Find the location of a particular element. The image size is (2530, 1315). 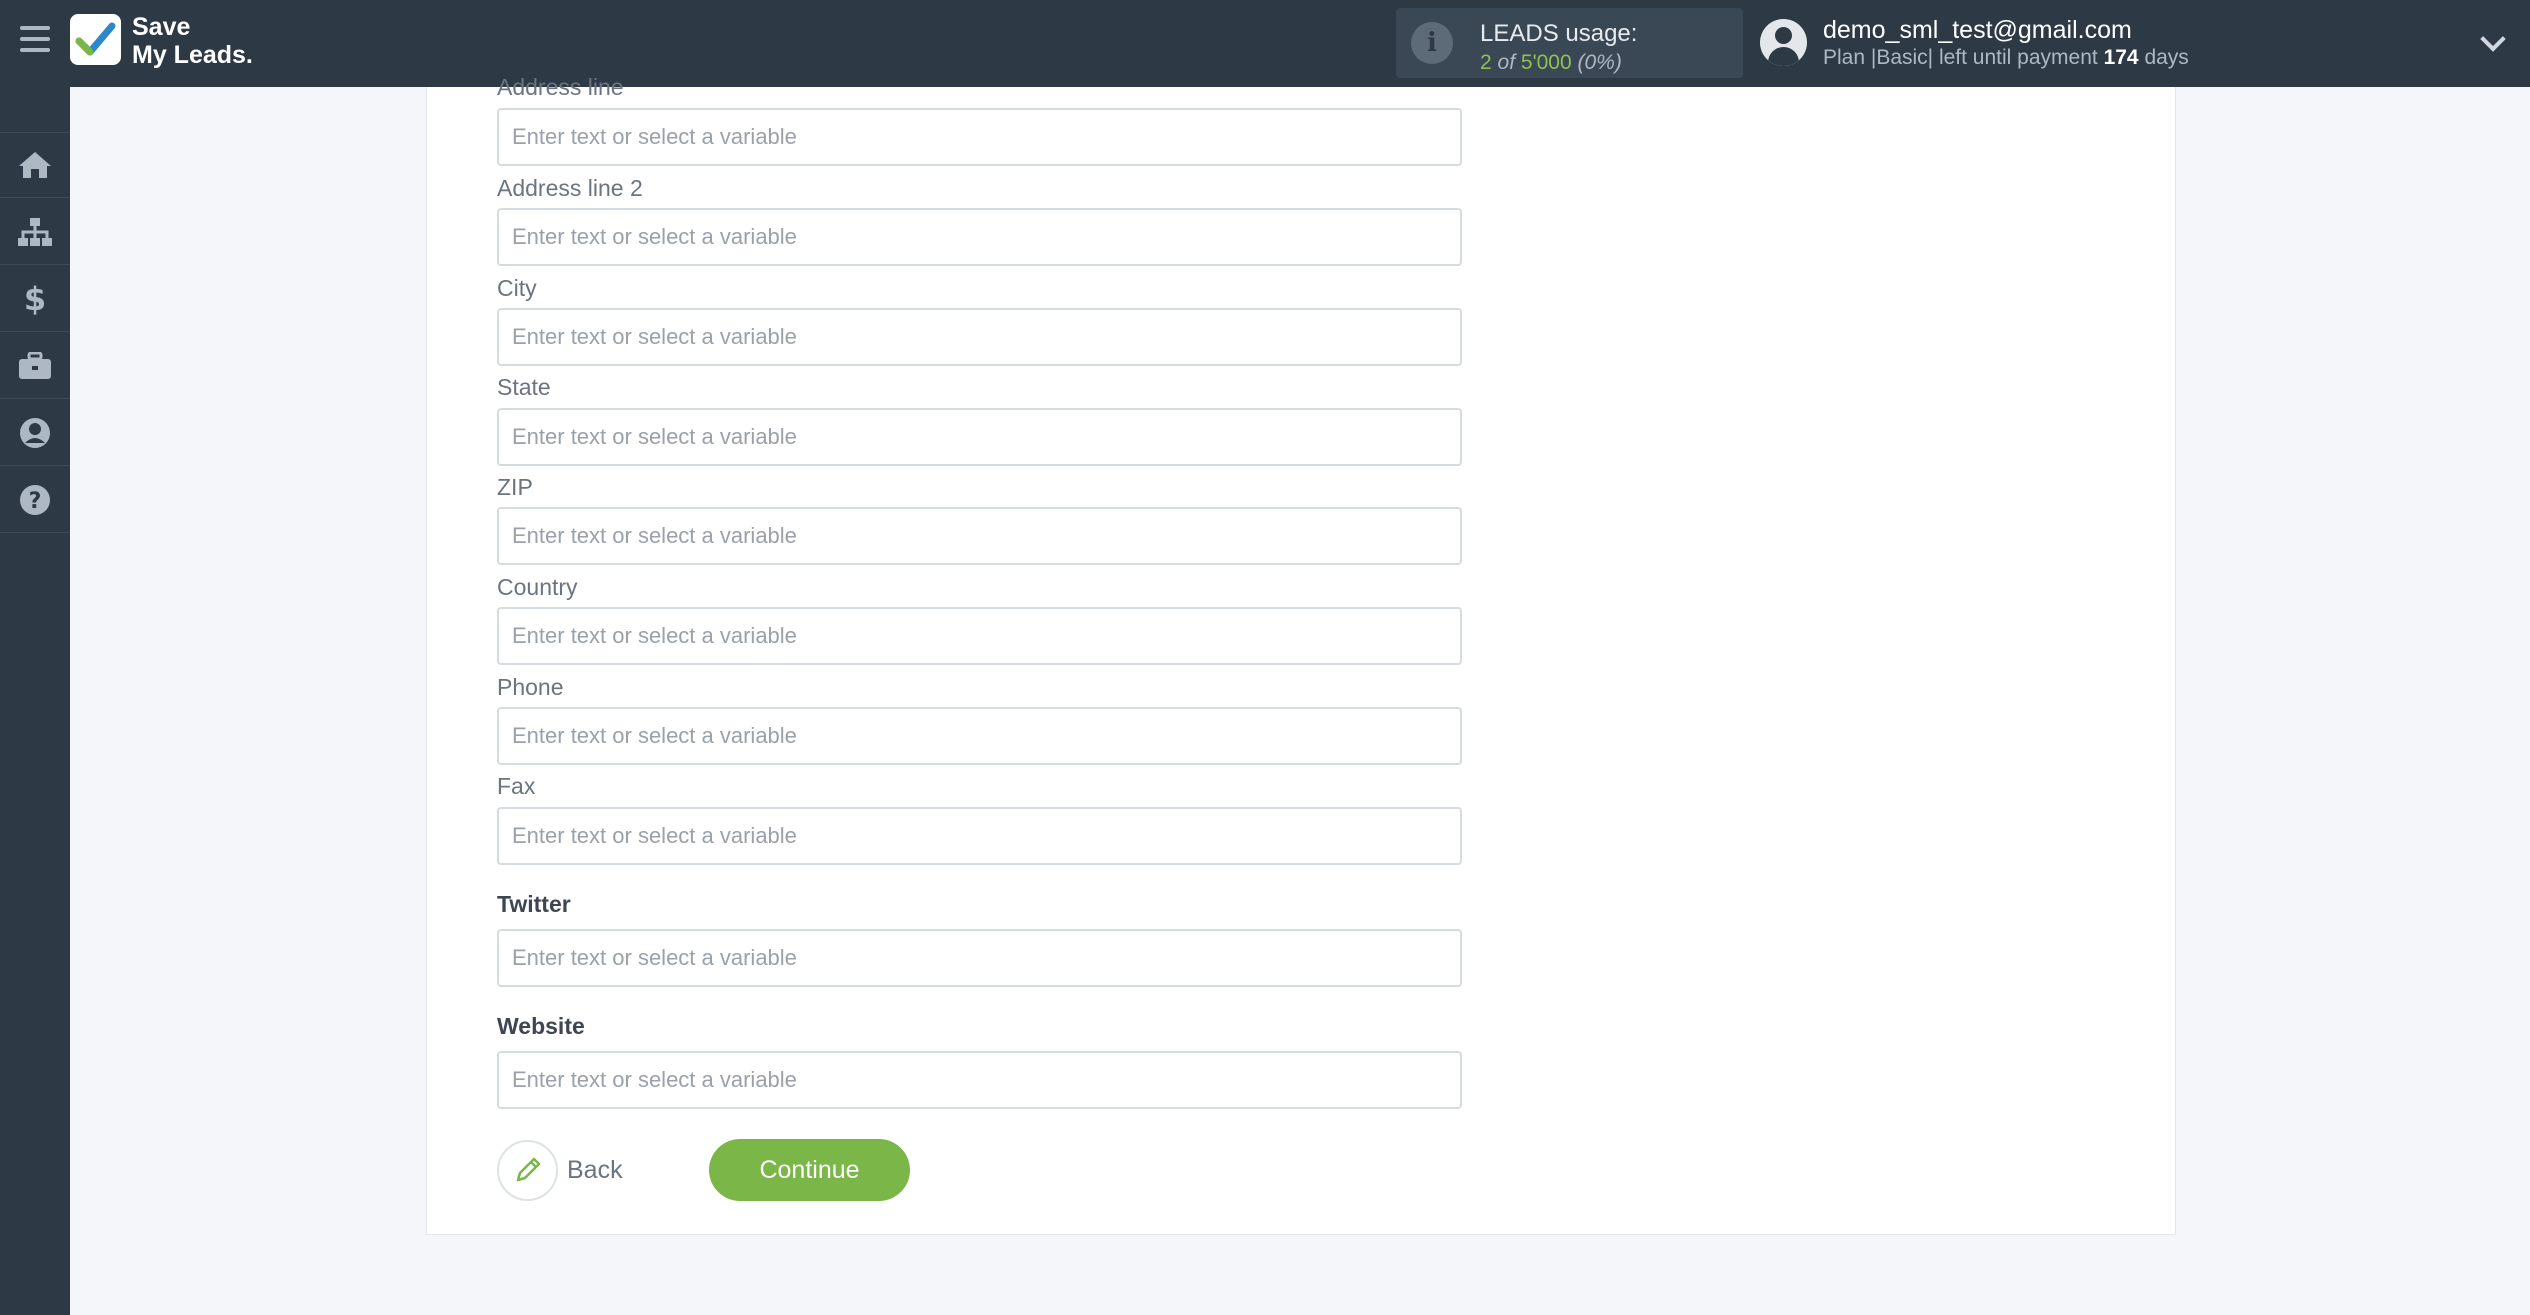

fax-input is located at coordinates (979, 836).